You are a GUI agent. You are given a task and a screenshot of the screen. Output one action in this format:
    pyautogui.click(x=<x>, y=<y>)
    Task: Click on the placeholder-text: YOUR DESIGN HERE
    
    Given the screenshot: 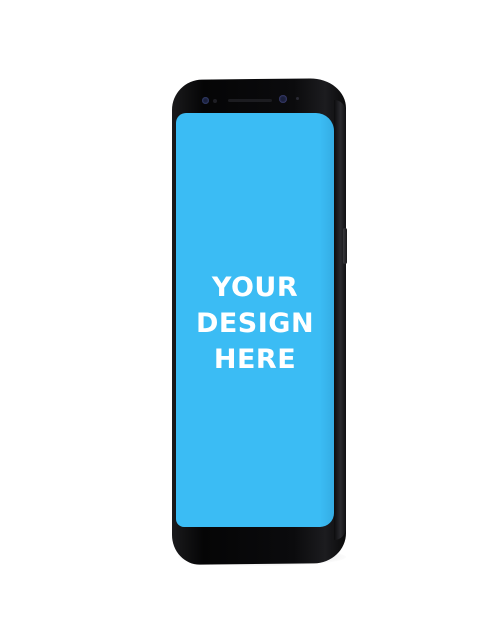 What is the action you would take?
    pyautogui.click(x=255, y=324)
    